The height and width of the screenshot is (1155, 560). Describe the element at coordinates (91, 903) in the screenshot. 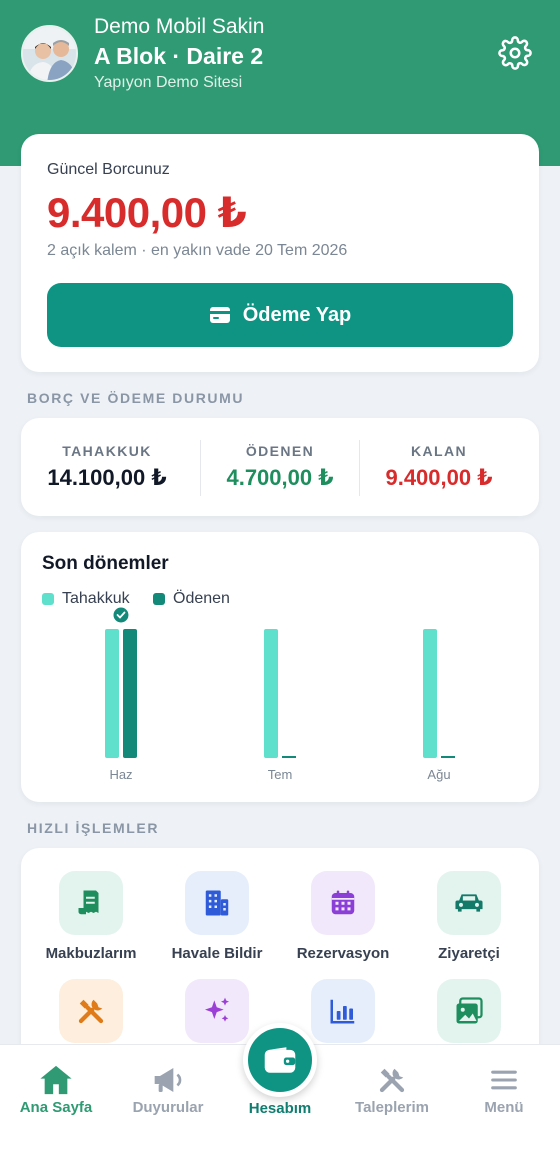

I see `receipt-icon` at that location.